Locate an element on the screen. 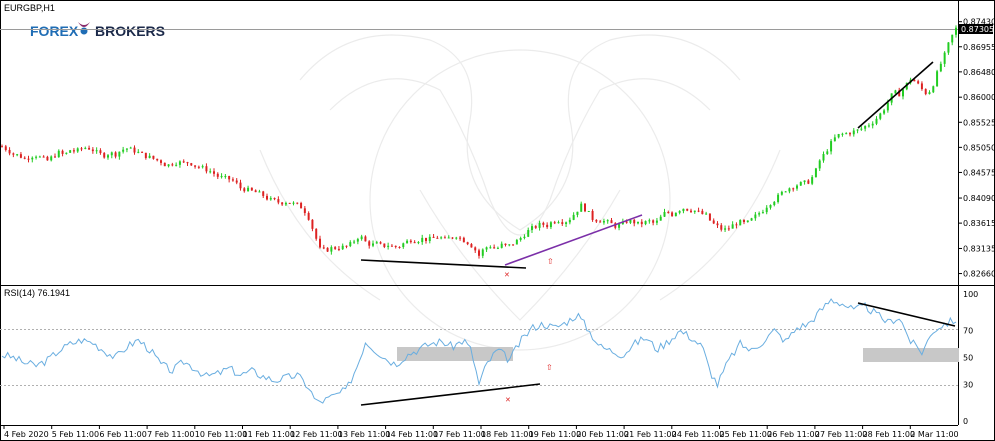 This screenshot has width=995, height=441. price-tick-label: 0.82660 is located at coordinates (979, 274).